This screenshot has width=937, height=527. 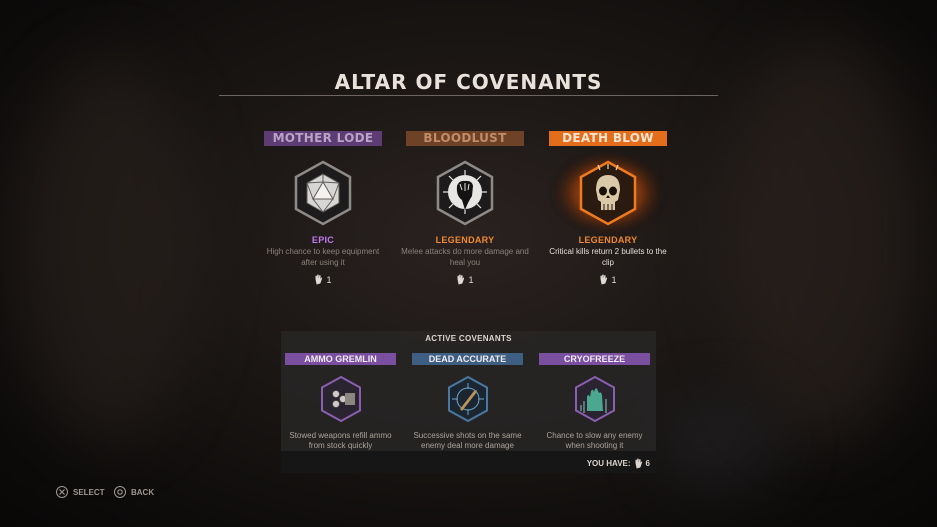 I want to click on covenant-name-banner: CRYOFREEZE, so click(x=594, y=359).